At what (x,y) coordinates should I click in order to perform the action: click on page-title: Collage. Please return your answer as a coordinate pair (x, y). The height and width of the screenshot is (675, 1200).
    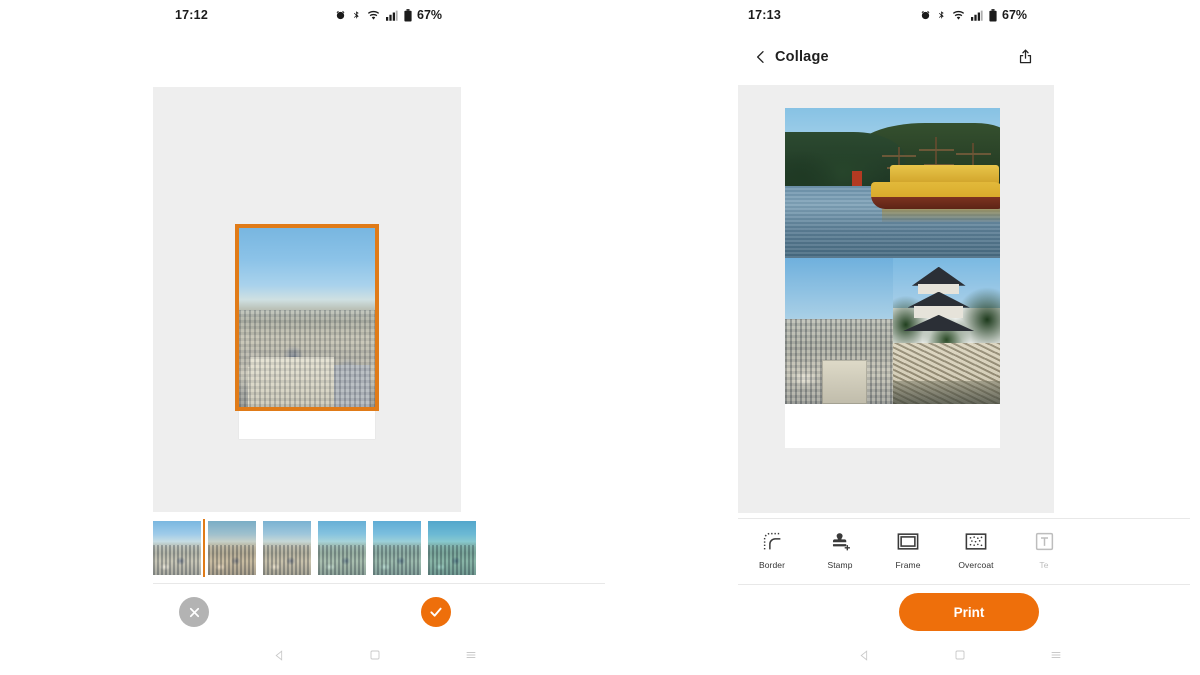
    Looking at the image, I should click on (802, 57).